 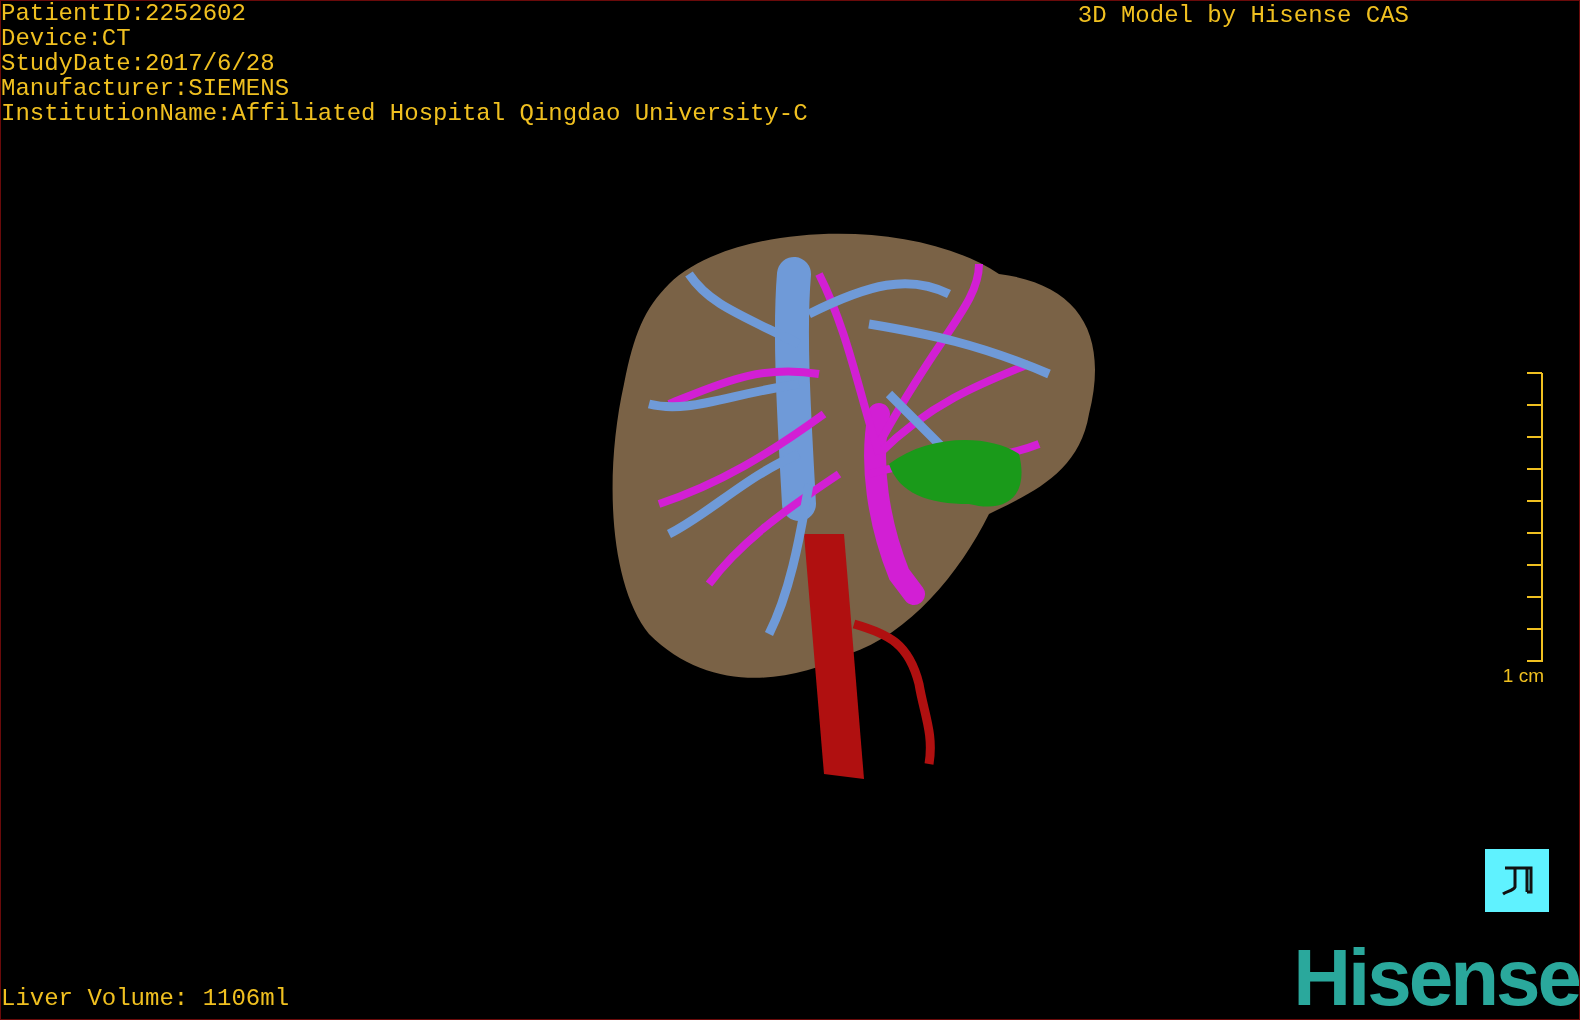 What do you see at coordinates (1436, 981) in the screenshot?
I see `brand-logo: Hisense` at bounding box center [1436, 981].